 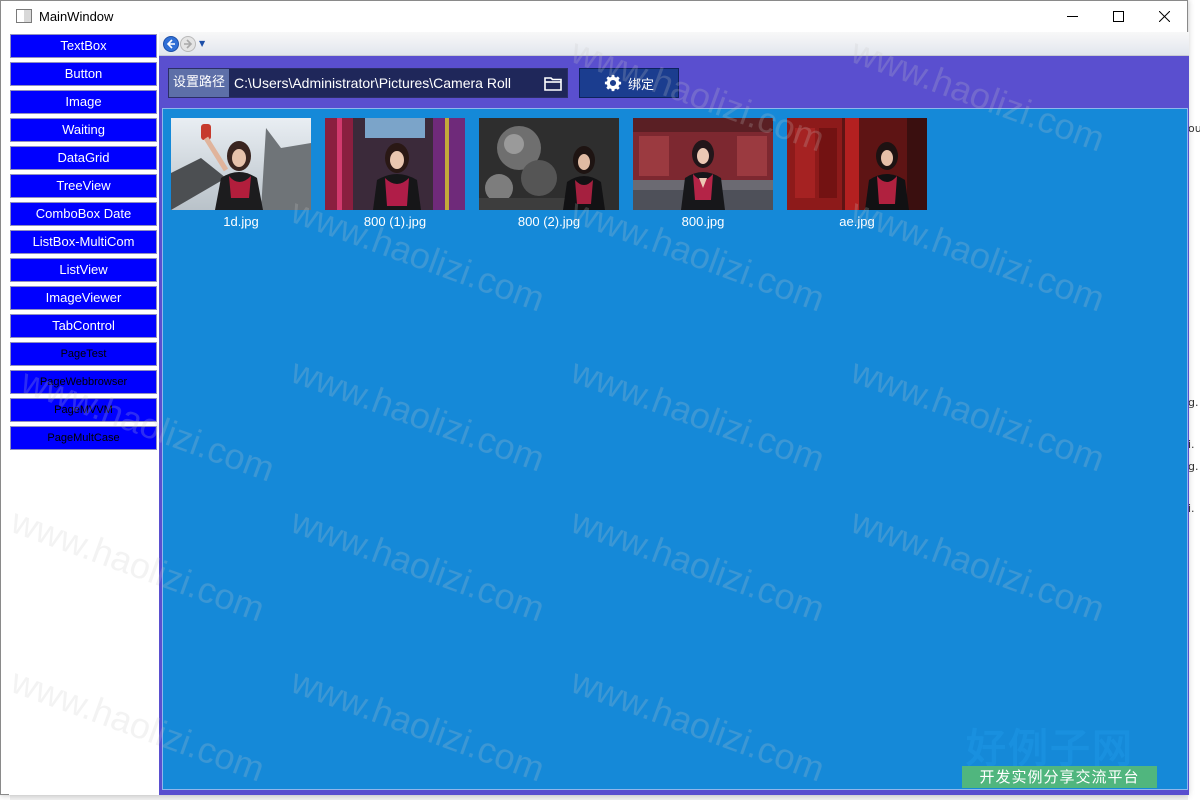 What do you see at coordinates (83, 326) in the screenshot?
I see `nav-button-tabcontrol: TabControl` at bounding box center [83, 326].